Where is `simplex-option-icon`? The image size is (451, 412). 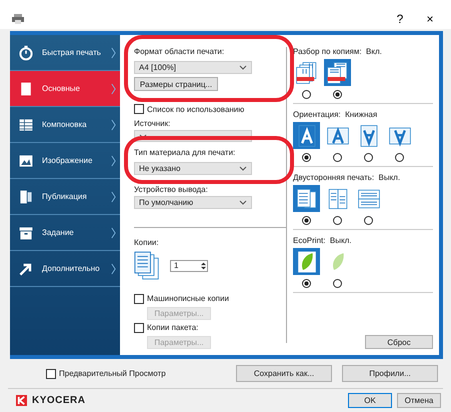
simplex-option-icon is located at coordinates (306, 198).